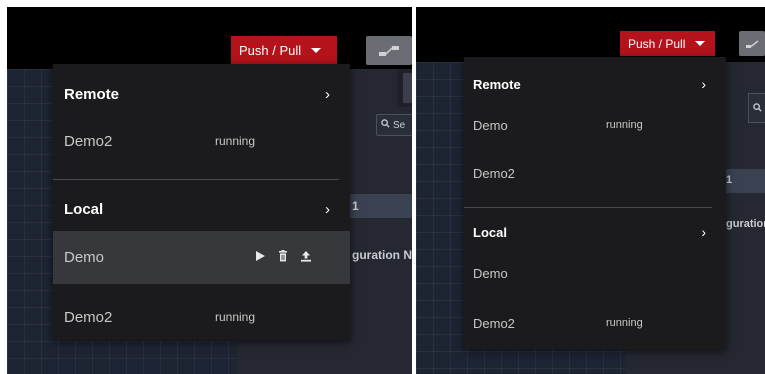 The image size is (765, 374). What do you see at coordinates (209, 38) in the screenshot?
I see `top-bar` at bounding box center [209, 38].